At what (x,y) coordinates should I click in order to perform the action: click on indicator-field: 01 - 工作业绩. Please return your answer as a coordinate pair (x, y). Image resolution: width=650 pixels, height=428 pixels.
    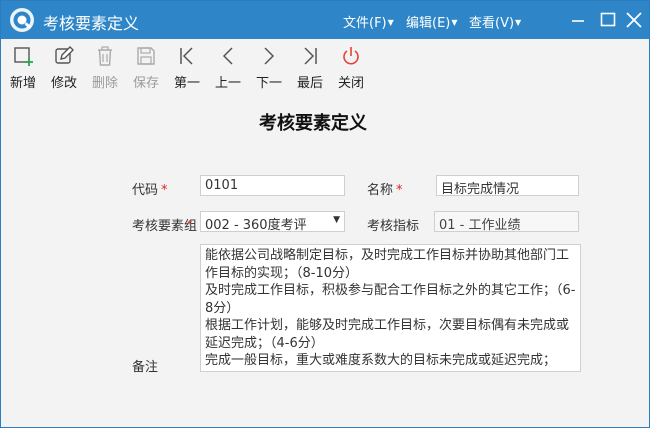
    Looking at the image, I should click on (506, 221).